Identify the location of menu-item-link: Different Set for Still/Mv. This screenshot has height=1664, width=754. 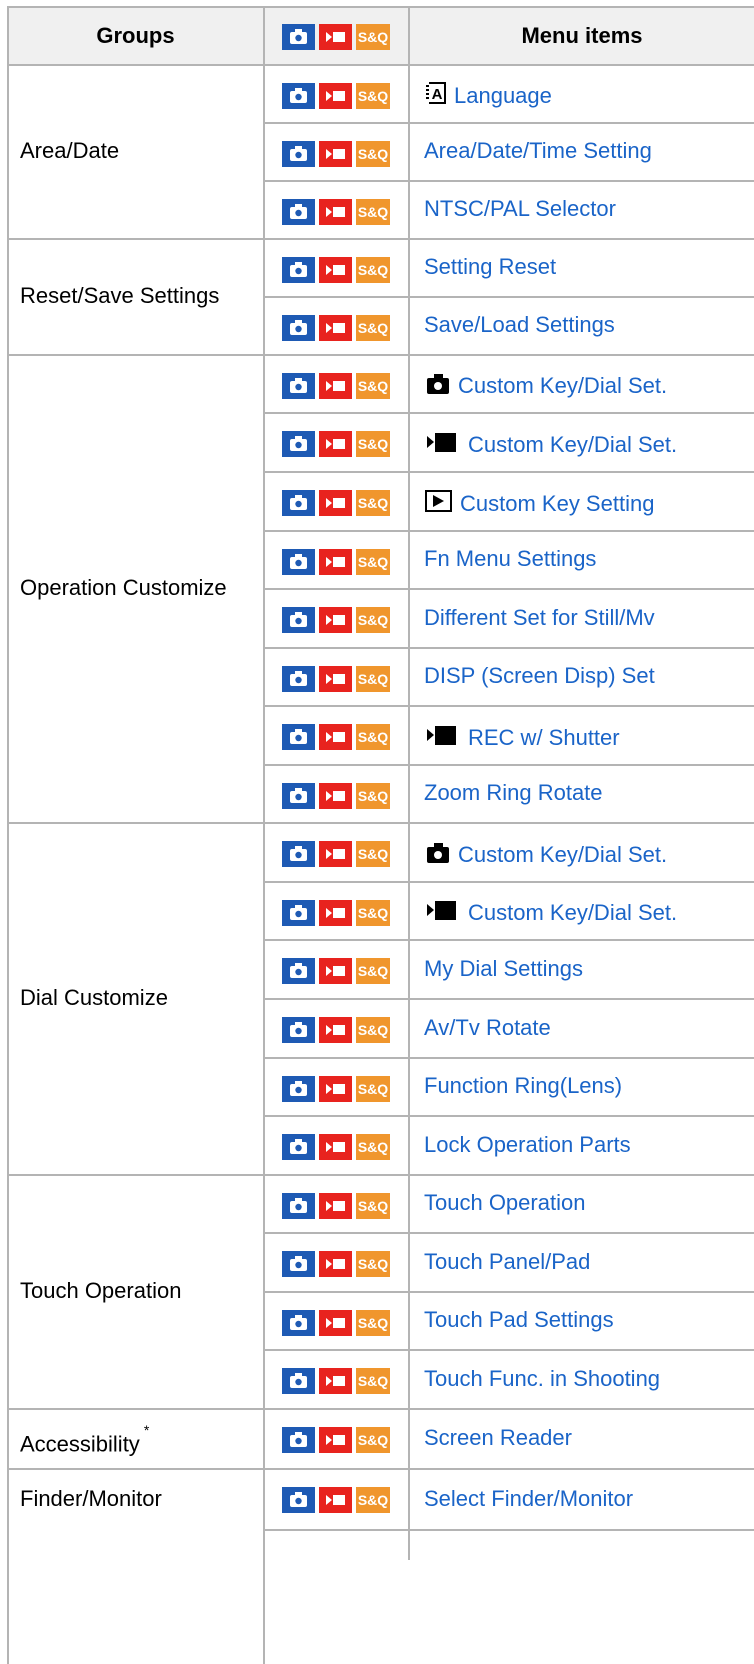
(539, 618).